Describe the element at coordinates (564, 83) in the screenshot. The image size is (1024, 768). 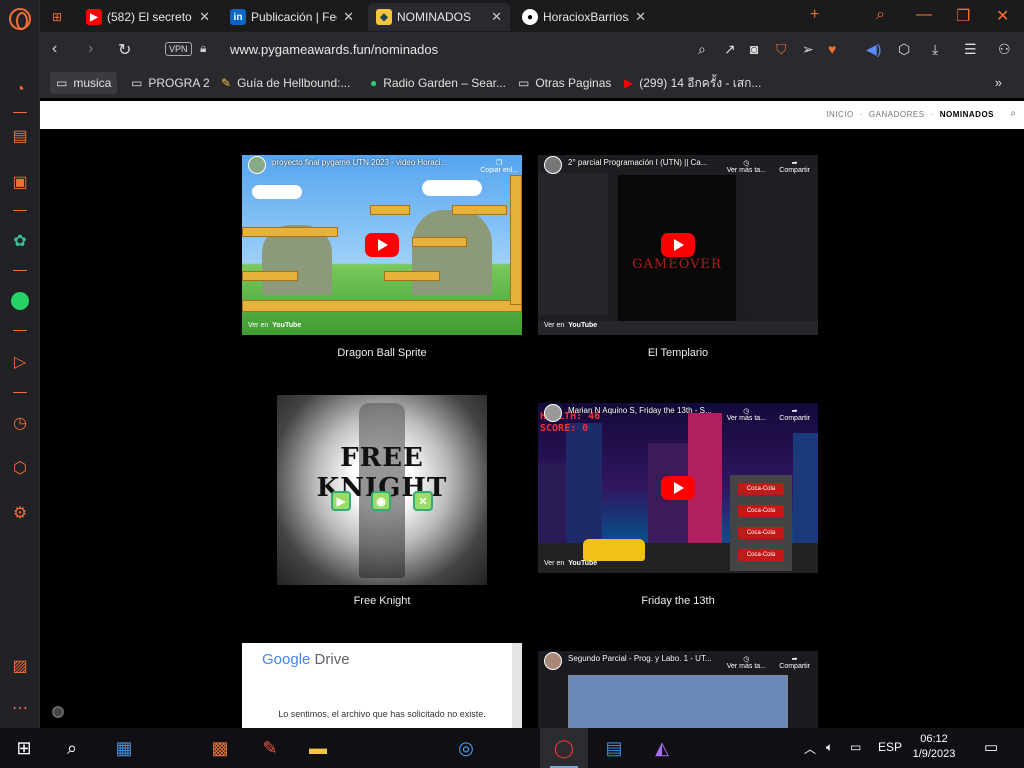
I see `bookmark-otras: ▭ Otras Paginas` at that location.